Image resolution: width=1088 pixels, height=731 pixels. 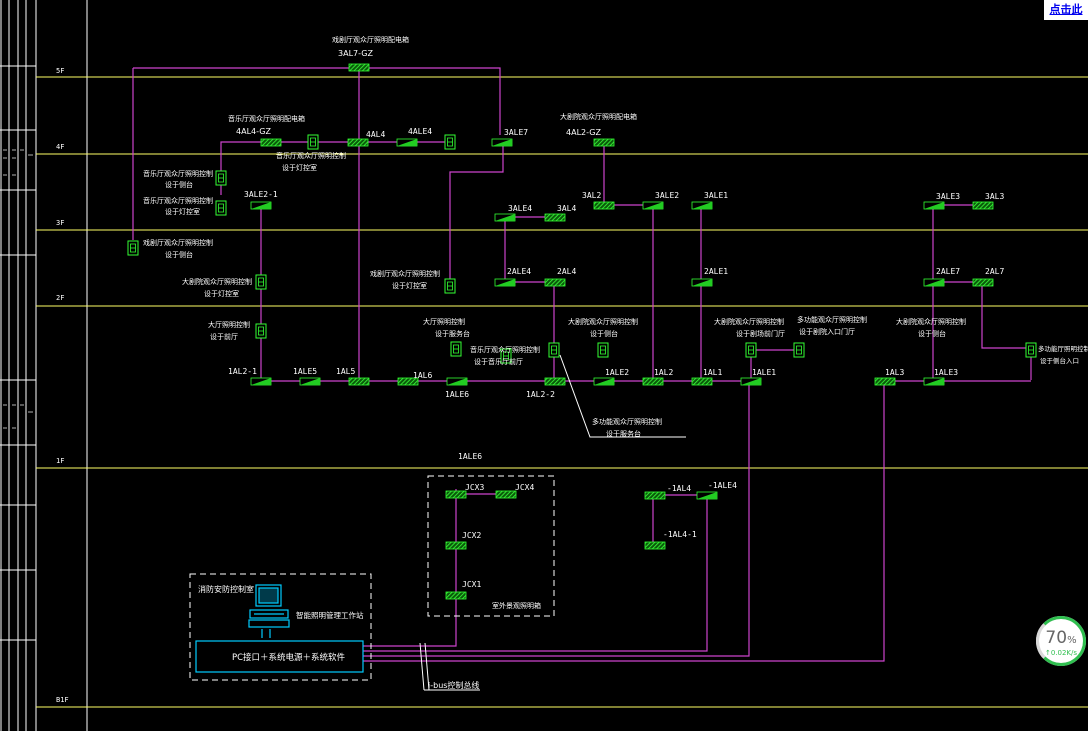 What do you see at coordinates (983, 282) in the screenshot?
I see `panel-2al7-icon` at bounding box center [983, 282].